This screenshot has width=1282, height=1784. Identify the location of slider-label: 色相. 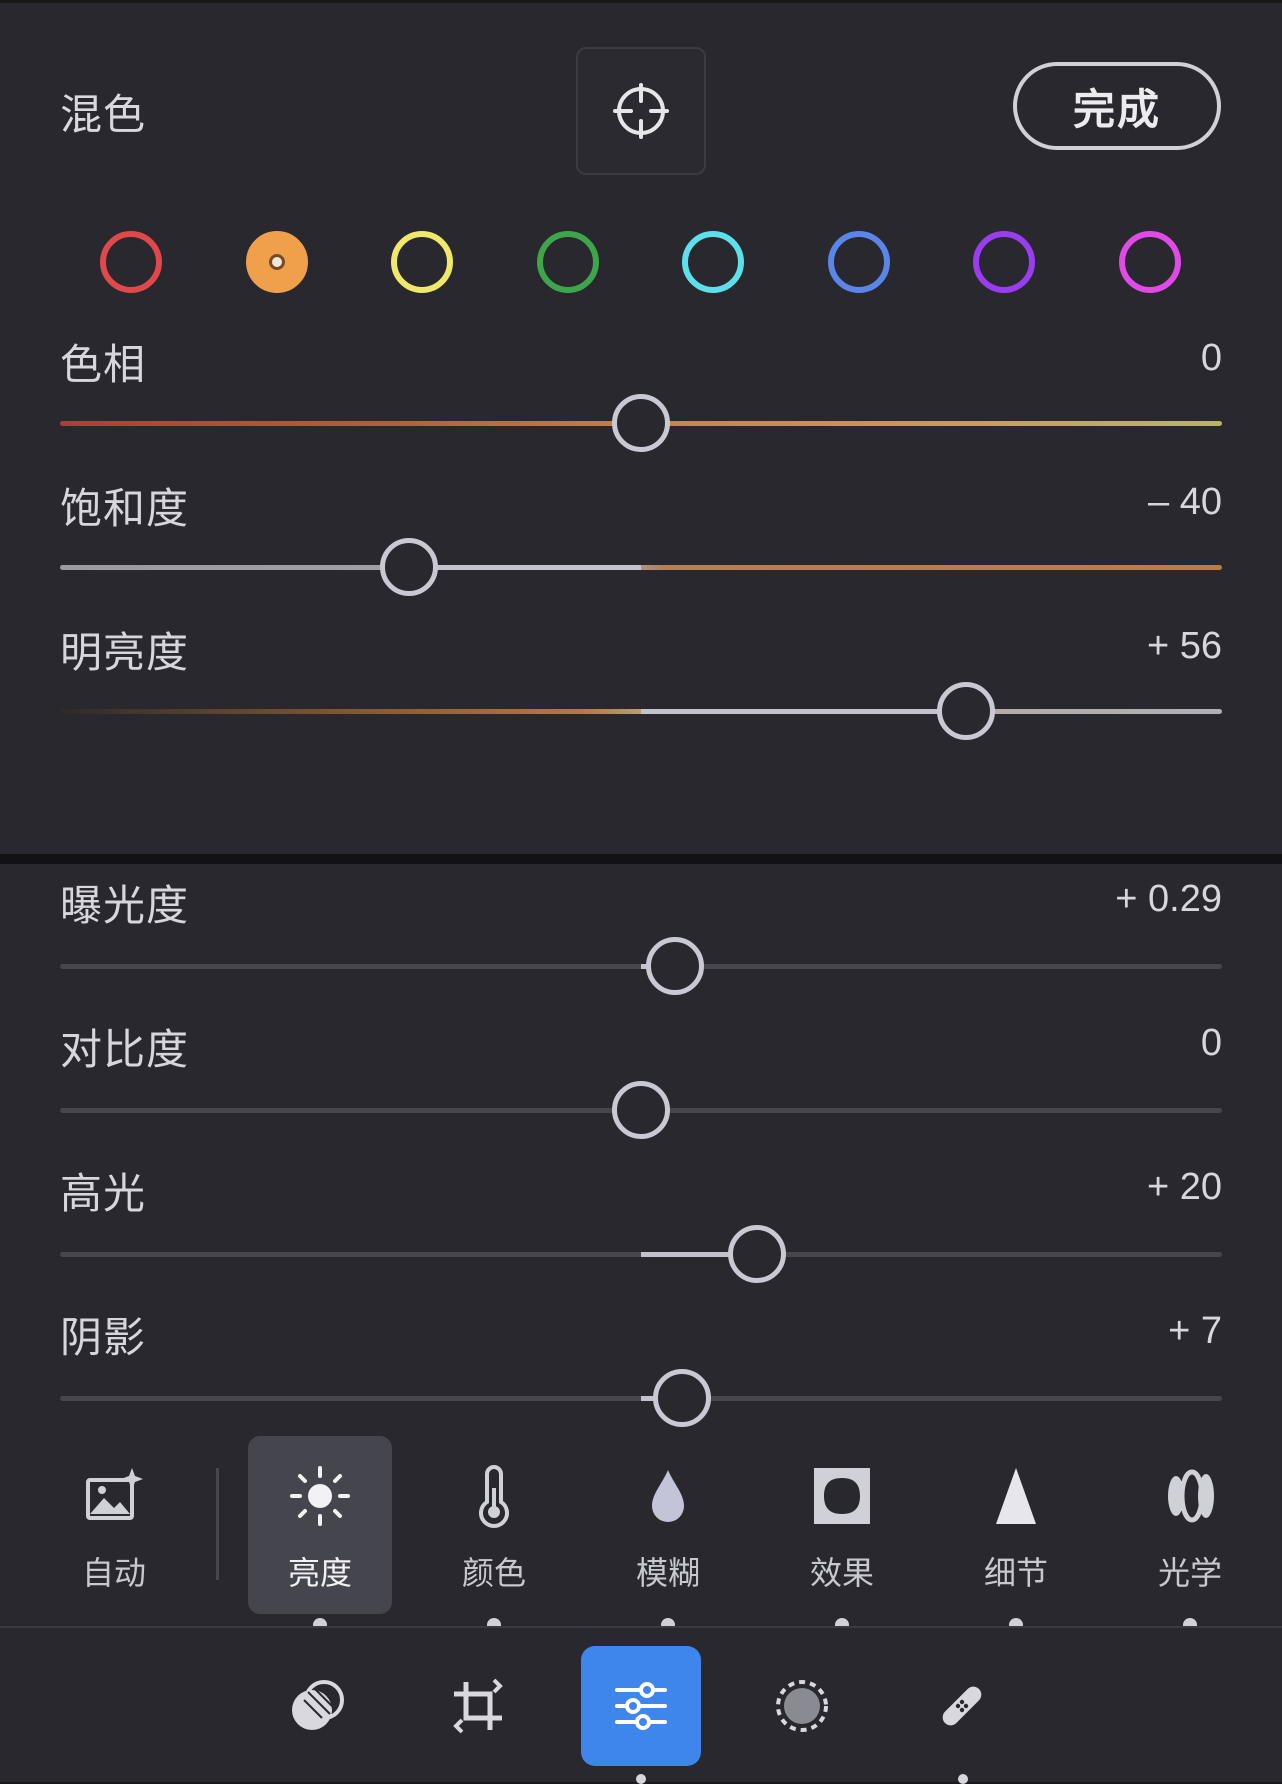
(103, 364).